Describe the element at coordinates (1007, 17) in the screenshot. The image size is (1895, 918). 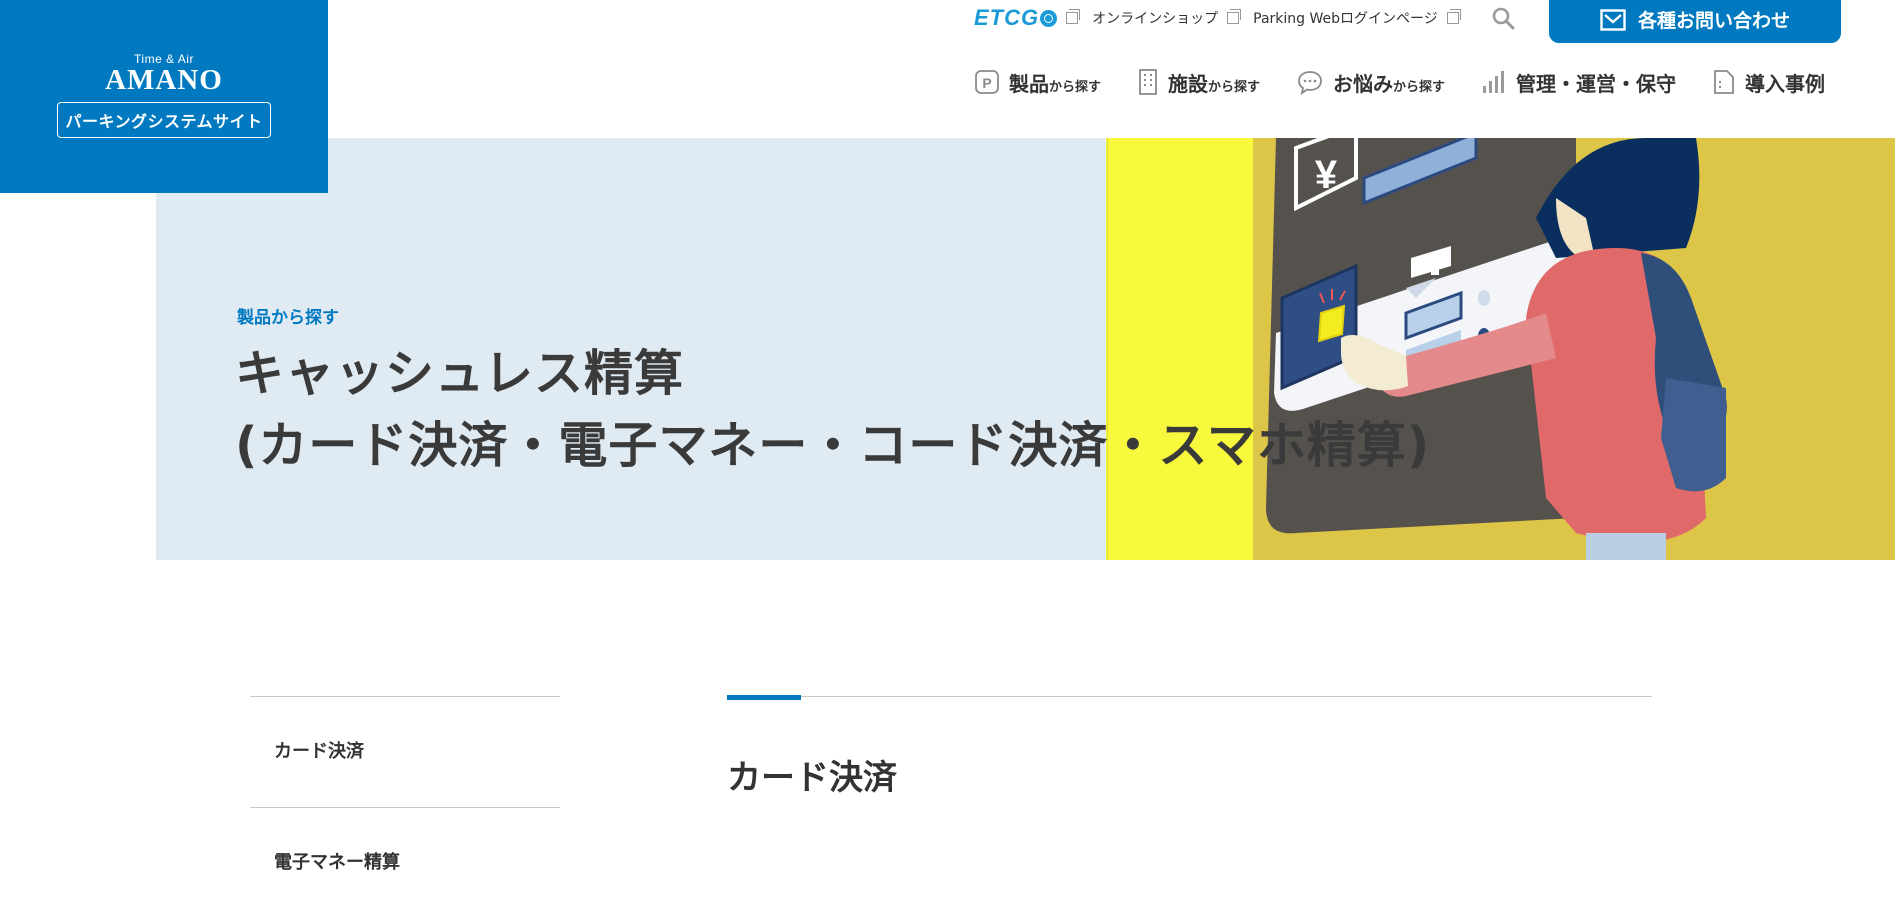
I see `etcgo-logo-text: ETCG` at that location.